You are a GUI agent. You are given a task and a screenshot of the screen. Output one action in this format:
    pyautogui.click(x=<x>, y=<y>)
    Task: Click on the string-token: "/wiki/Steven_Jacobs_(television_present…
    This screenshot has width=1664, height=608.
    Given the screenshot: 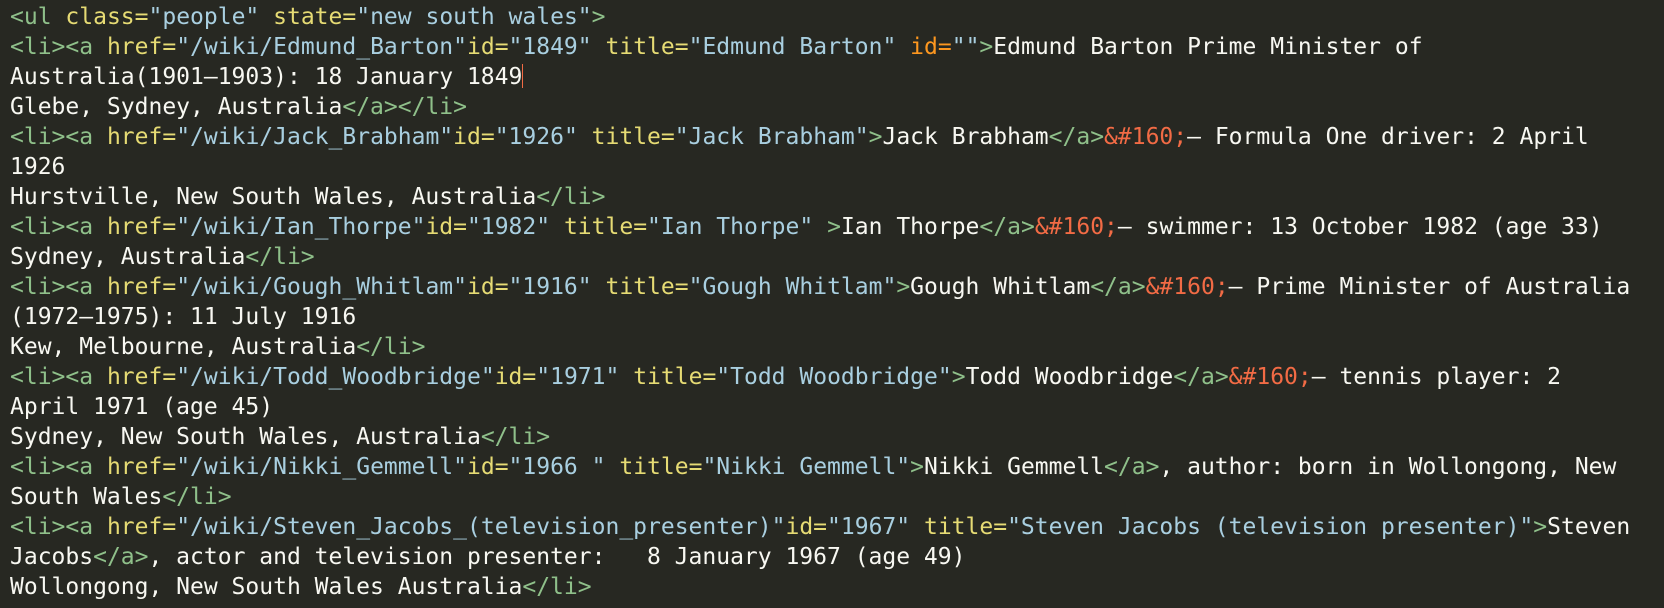 What is the action you would take?
    pyautogui.click(x=481, y=527)
    